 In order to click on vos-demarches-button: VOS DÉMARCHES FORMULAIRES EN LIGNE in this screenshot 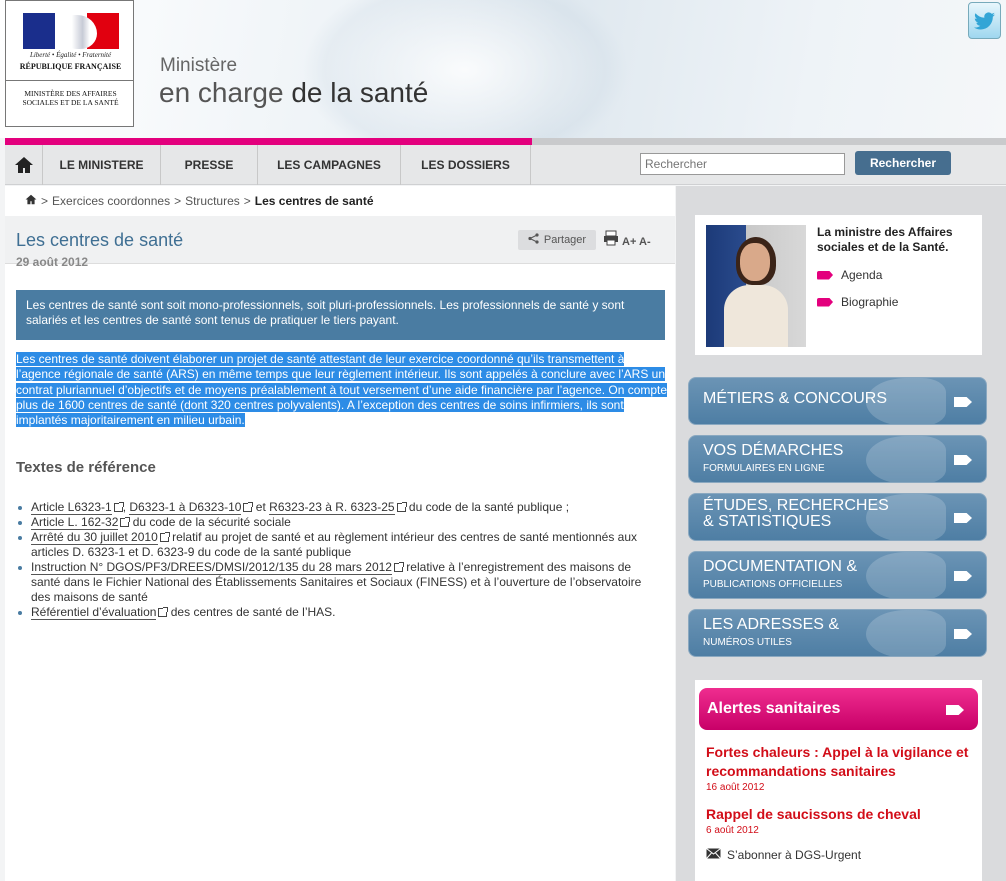, I will do `click(837, 459)`.